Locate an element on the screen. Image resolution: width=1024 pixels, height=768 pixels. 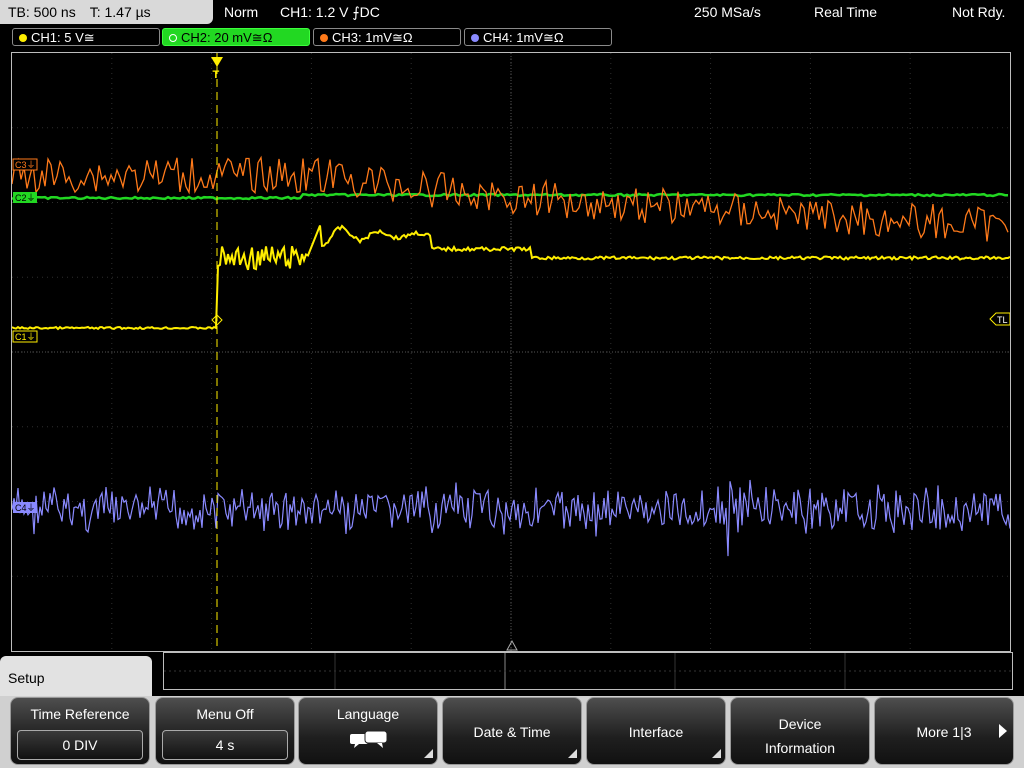
c3-marker-label: C3⏚ is located at coordinates (25, 165).